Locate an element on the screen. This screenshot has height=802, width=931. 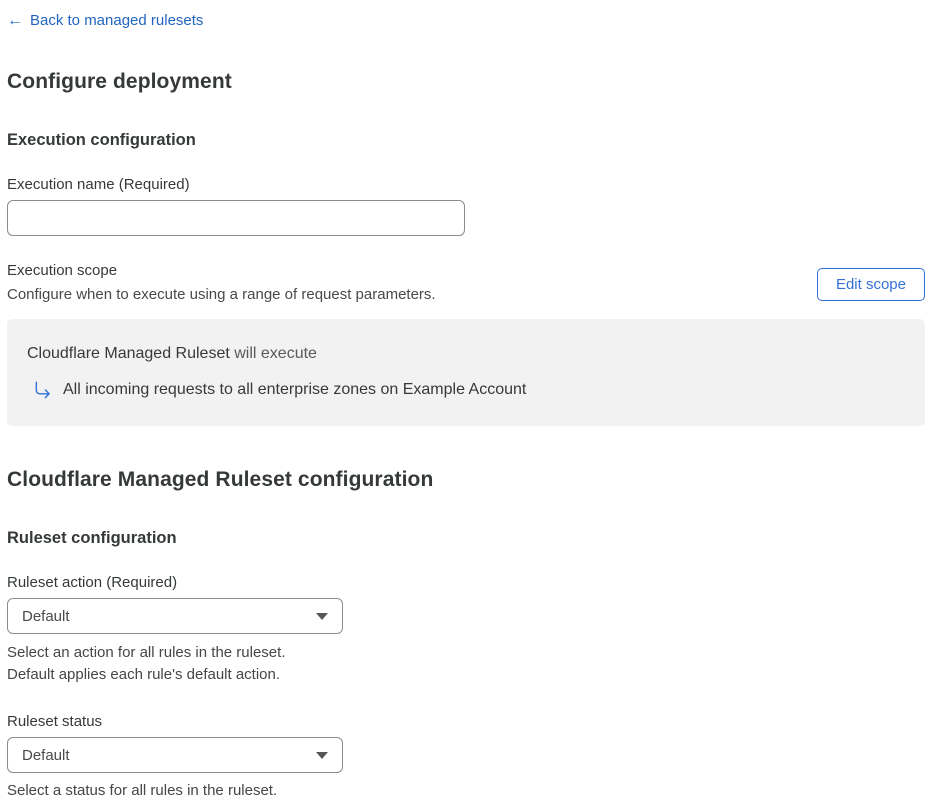
ruleset-status-select: Default is located at coordinates (175, 755).